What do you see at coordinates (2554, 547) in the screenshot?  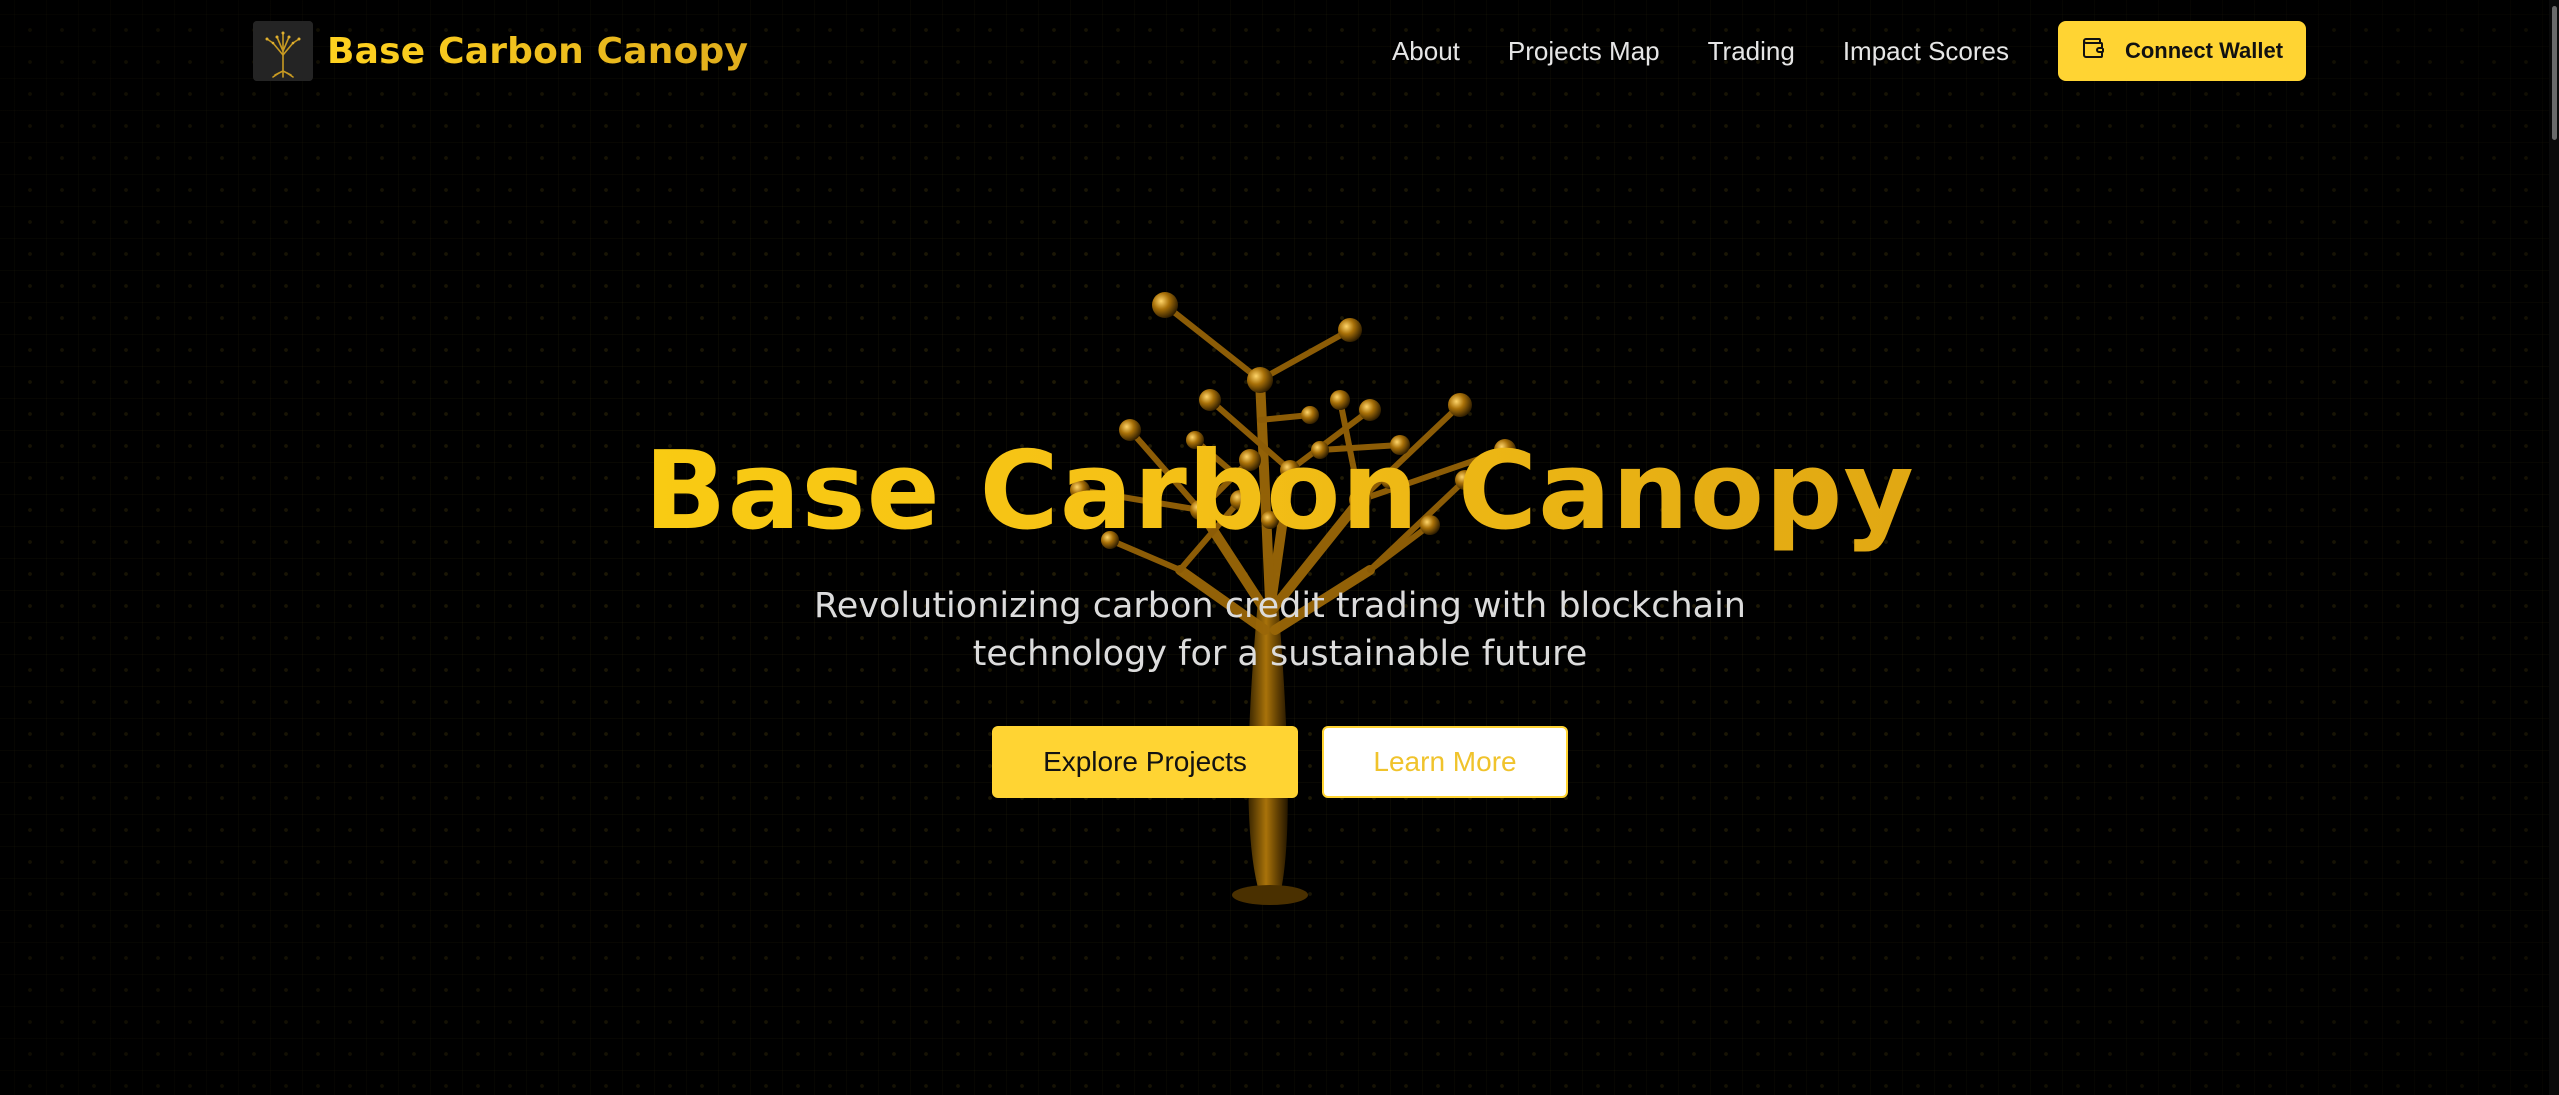 I see `page-scrollbar` at bounding box center [2554, 547].